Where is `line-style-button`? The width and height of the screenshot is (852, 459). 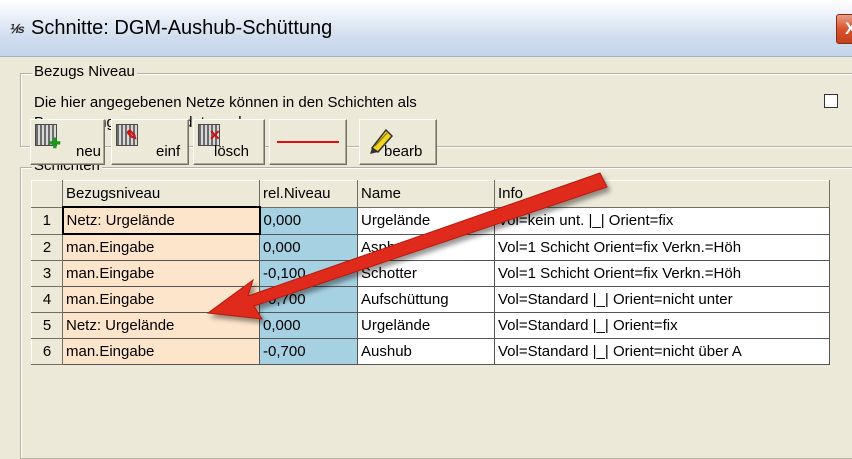 line-style-button is located at coordinates (308, 142).